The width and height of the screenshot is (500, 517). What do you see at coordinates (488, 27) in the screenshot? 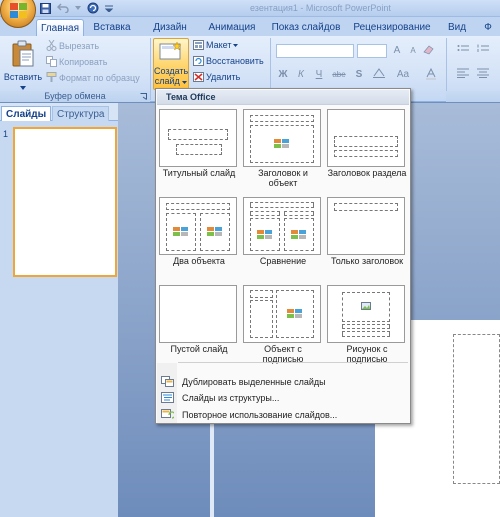
I see `tab-format: Ф` at bounding box center [488, 27].